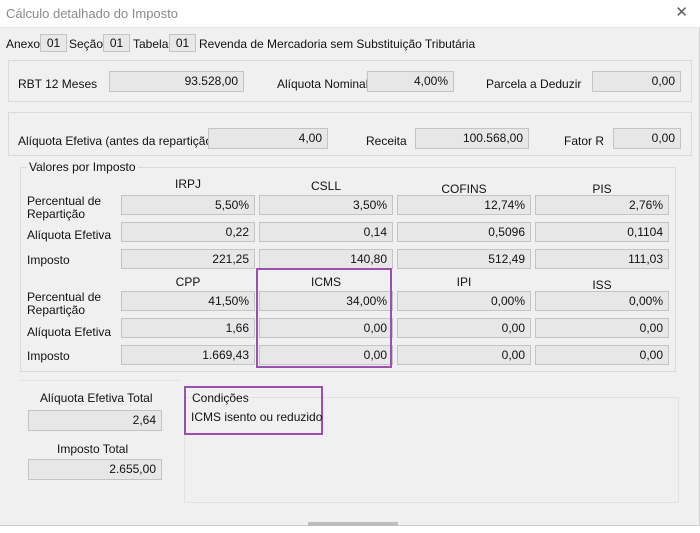 The height and width of the screenshot is (533, 700). I want to click on irpj-percentual: 5,50%, so click(188, 205).